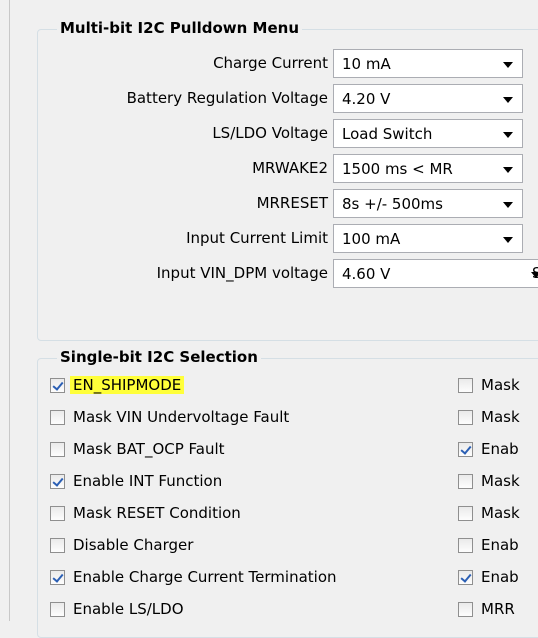 This screenshot has width=538, height=638. I want to click on left-checkbox-label: Enable LS/LDO, so click(128, 609).